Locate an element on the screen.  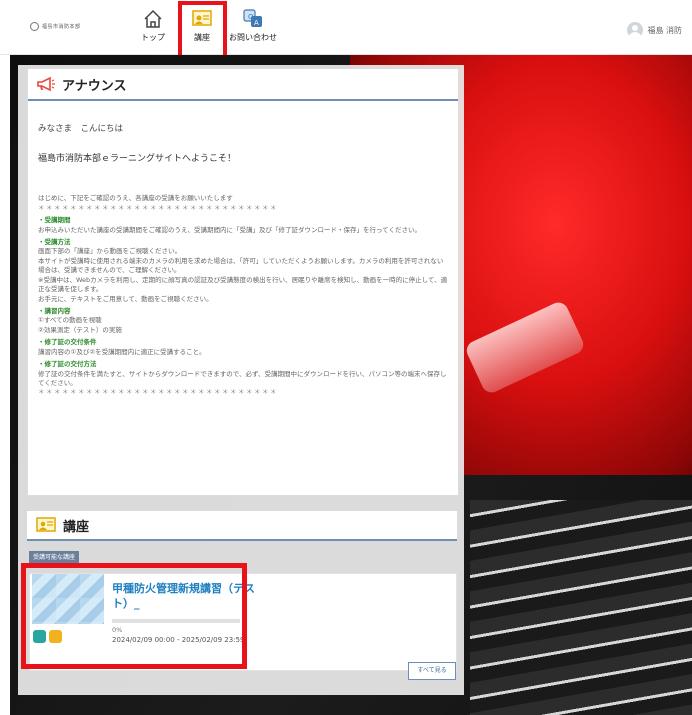
courses-title: 講座 is located at coordinates (76, 527).